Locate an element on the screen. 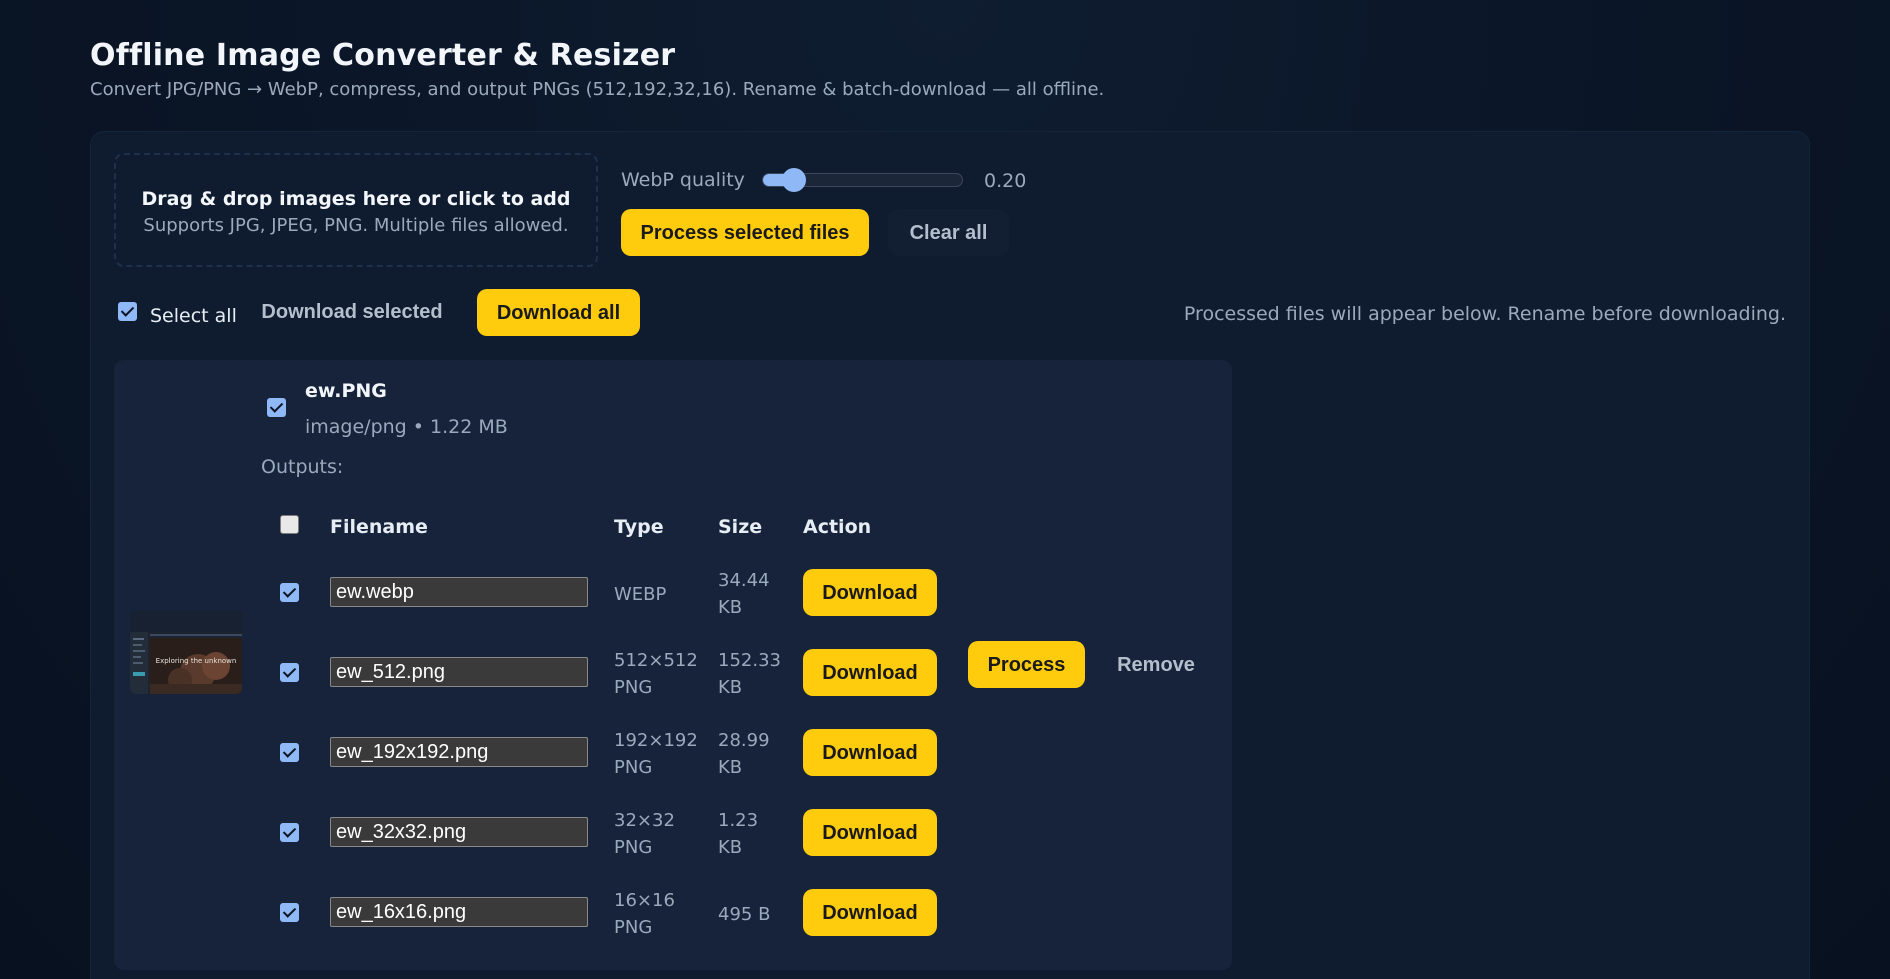 This screenshot has width=1890, height=979. process-file-button: Process is located at coordinates (1026, 664).